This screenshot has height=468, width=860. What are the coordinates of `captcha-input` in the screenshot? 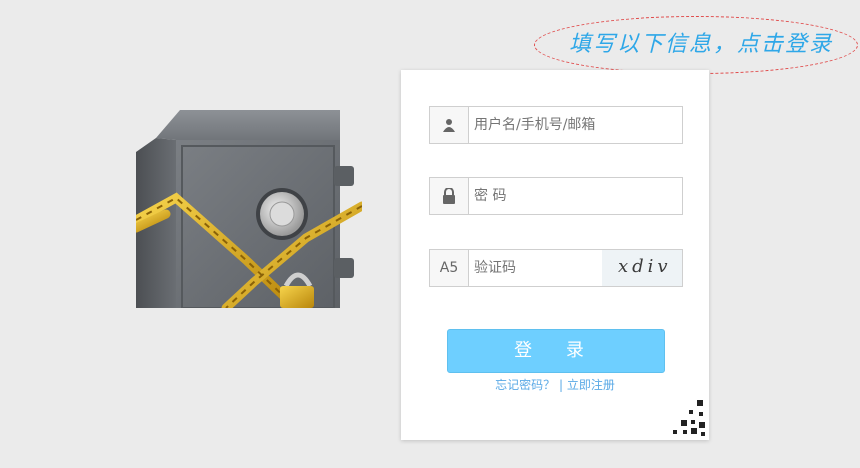 It's located at (534, 268).